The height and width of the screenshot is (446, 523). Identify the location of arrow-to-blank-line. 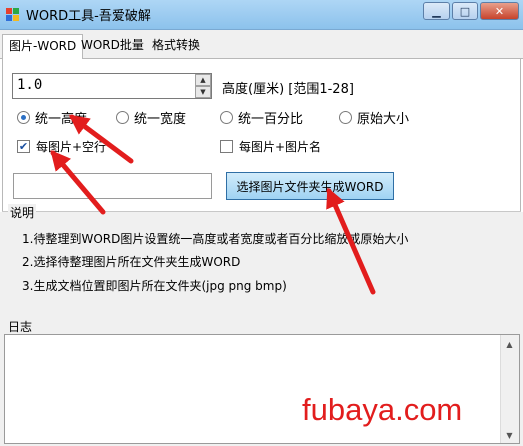
(78, 182).